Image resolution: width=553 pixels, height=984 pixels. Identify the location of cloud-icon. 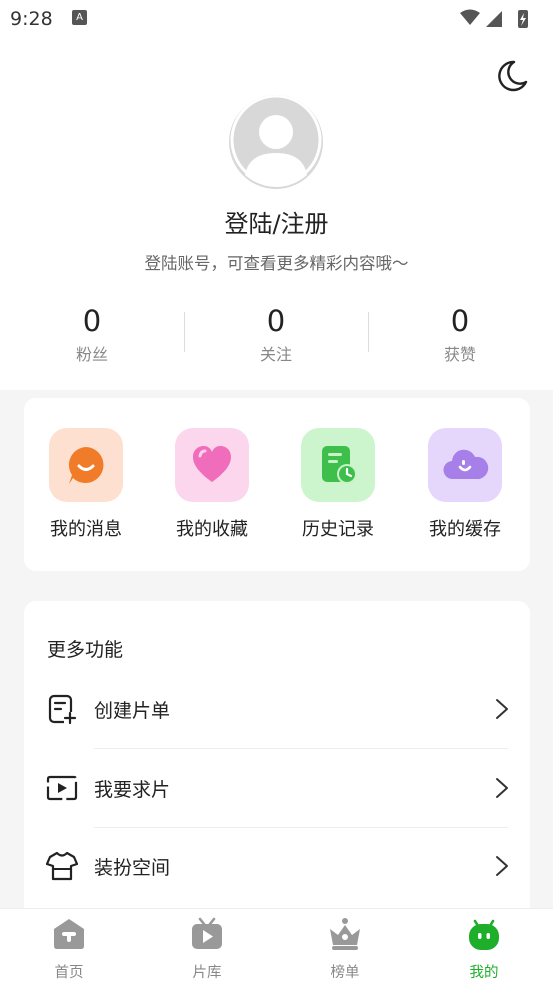
(465, 465).